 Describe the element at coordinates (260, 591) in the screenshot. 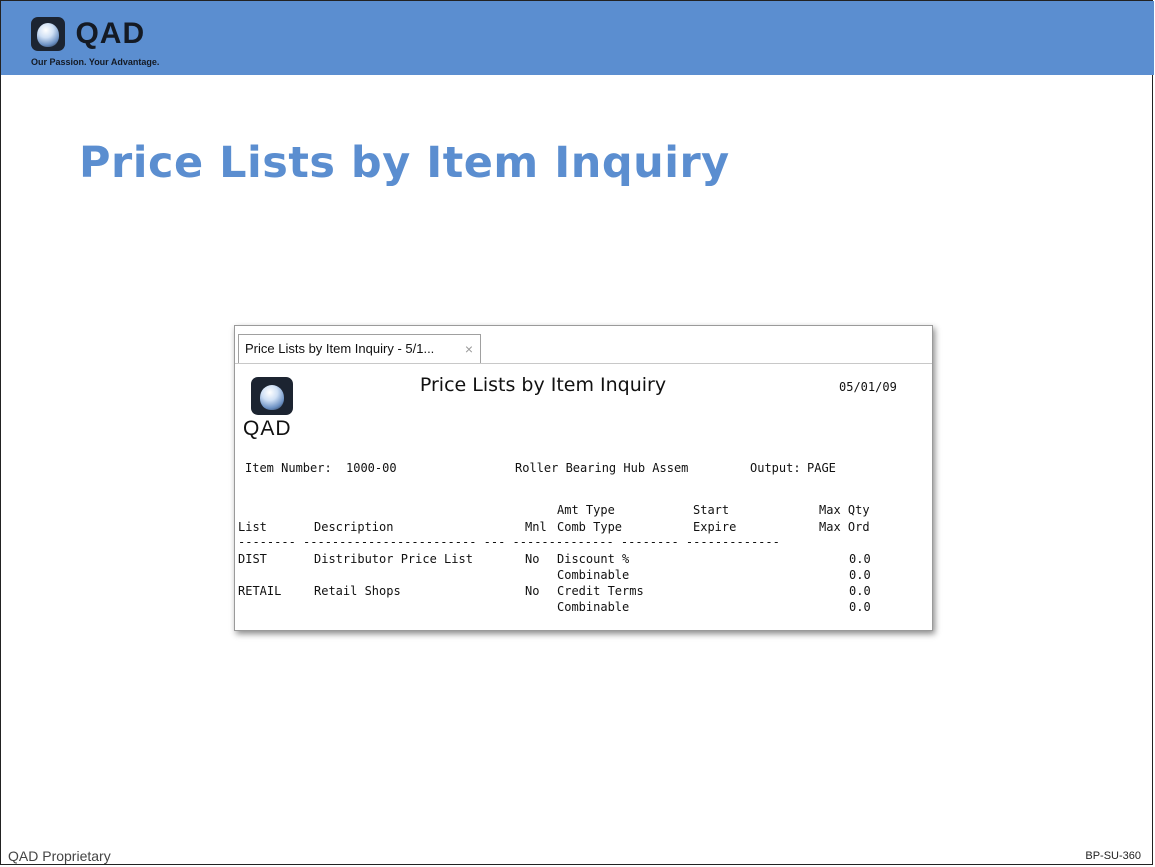

I see `row-list: RETAIL` at that location.